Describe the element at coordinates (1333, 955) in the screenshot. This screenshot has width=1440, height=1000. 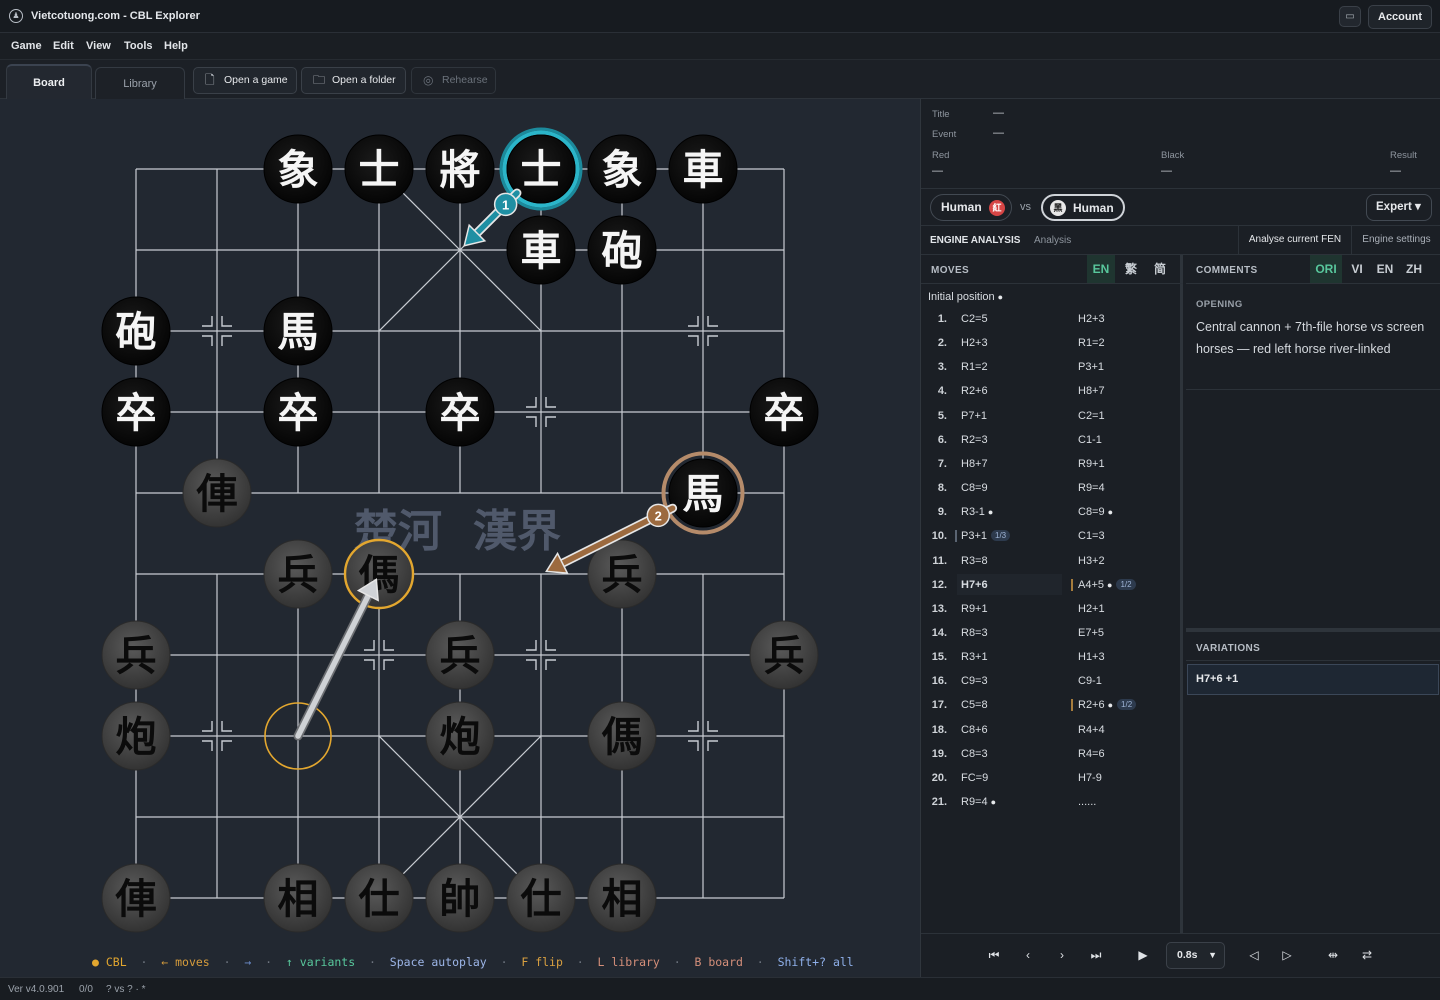
I see `flip-board-icon: ⇹` at that location.